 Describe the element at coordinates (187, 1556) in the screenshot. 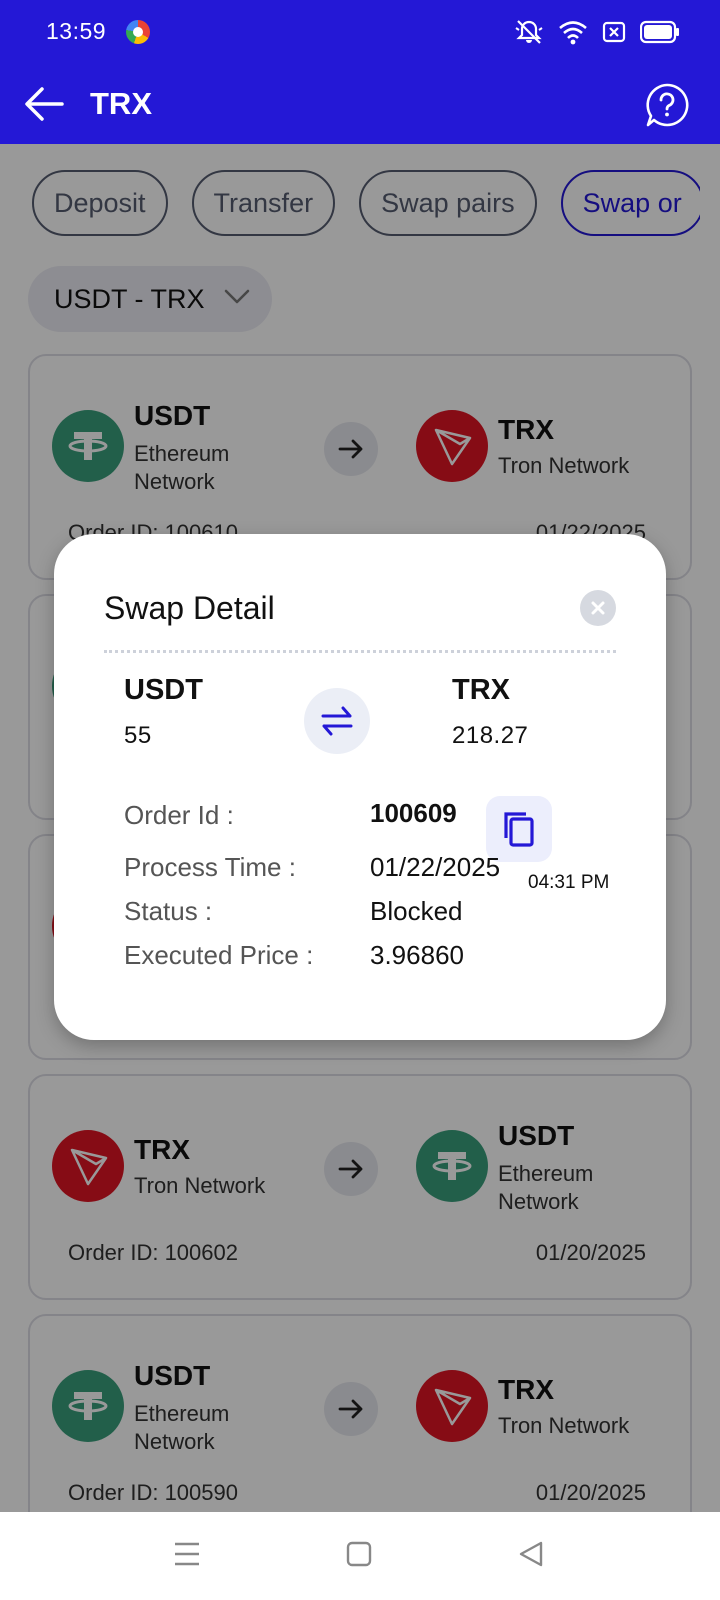

I see `menu-icon` at that location.